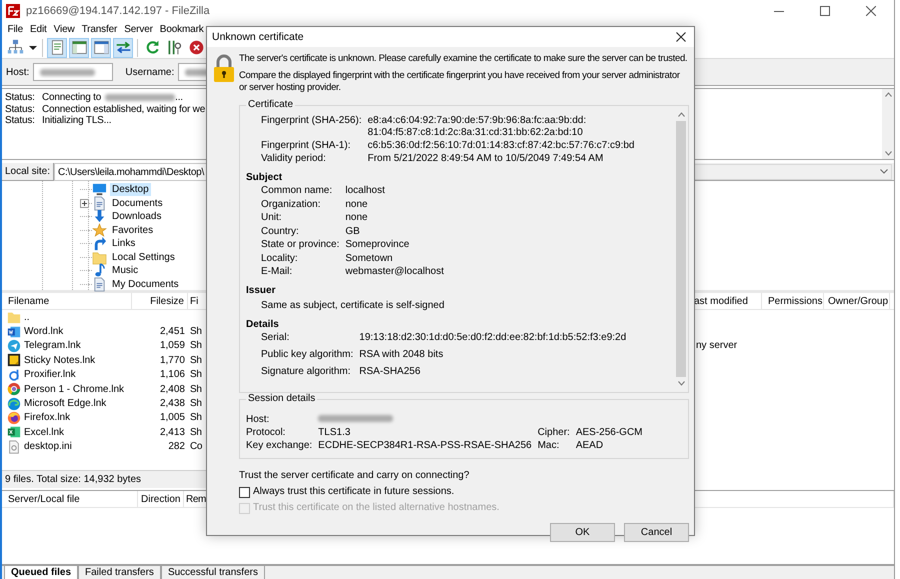  Describe the element at coordinates (133, 230) in the screenshot. I see `tree-item: Favorites` at that location.